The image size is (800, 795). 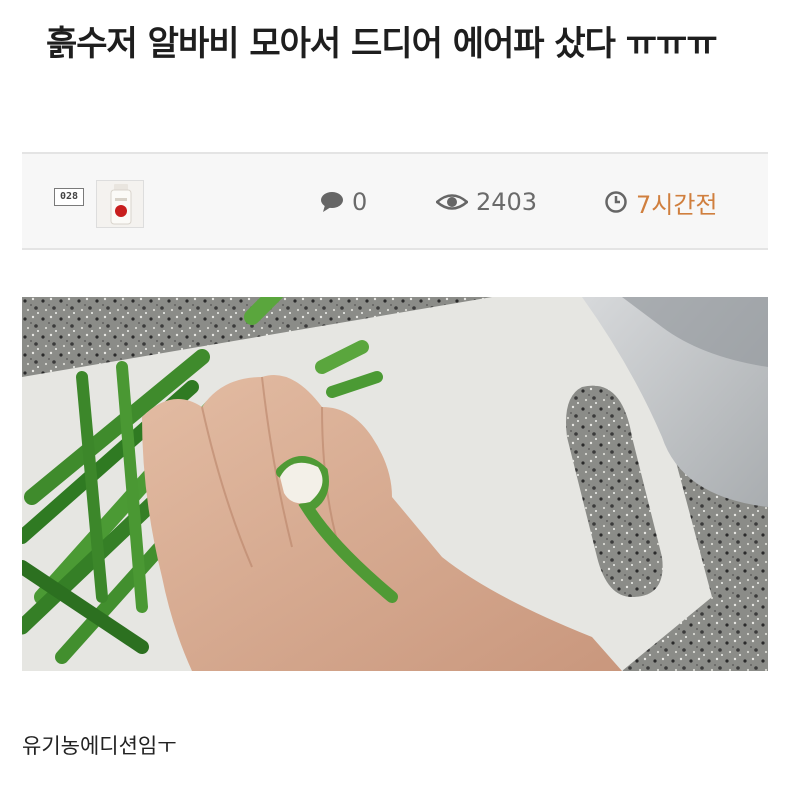 I want to click on speech-bubble-icon, so click(x=332, y=202).